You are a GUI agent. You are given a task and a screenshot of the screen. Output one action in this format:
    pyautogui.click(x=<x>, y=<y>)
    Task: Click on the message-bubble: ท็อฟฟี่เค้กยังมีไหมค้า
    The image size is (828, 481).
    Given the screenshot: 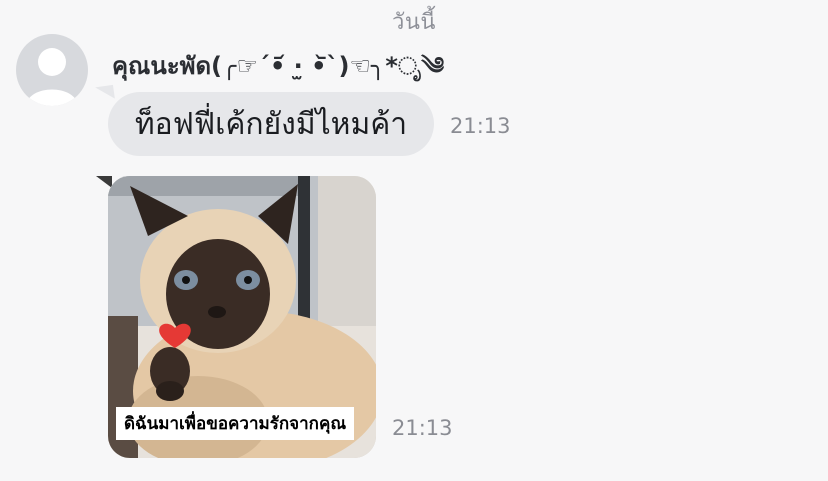 What is the action you would take?
    pyautogui.click(x=271, y=124)
    